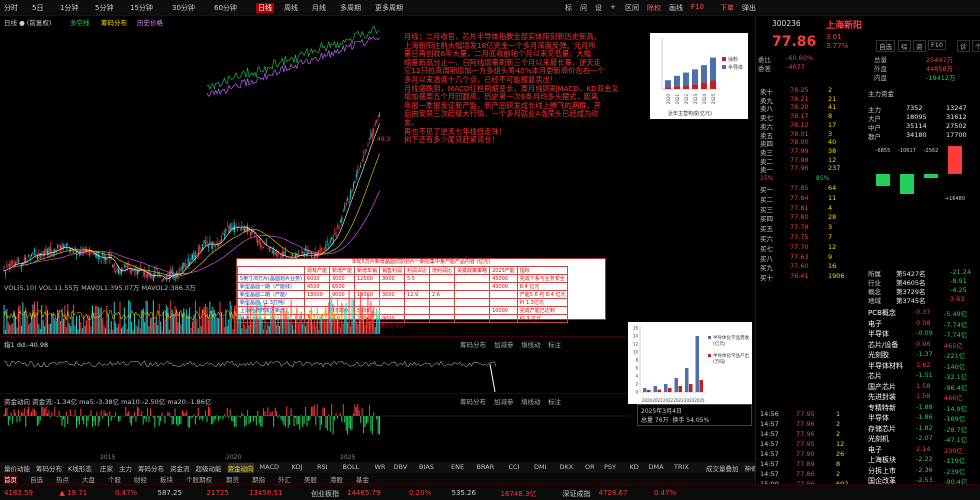 The width and height of the screenshot is (980, 500). What do you see at coordinates (140, 479) in the screenshot?
I see `bottom-tab-5: 财经` at bounding box center [140, 479].